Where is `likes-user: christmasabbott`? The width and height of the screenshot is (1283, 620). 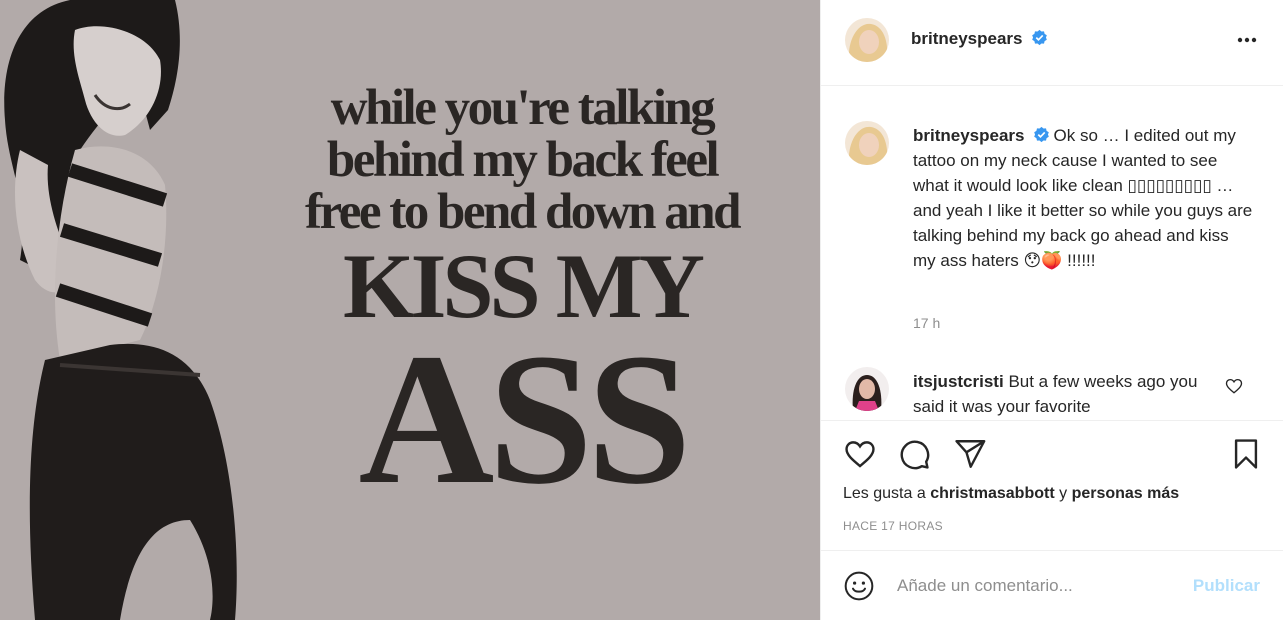 likes-user: christmasabbott is located at coordinates (992, 493).